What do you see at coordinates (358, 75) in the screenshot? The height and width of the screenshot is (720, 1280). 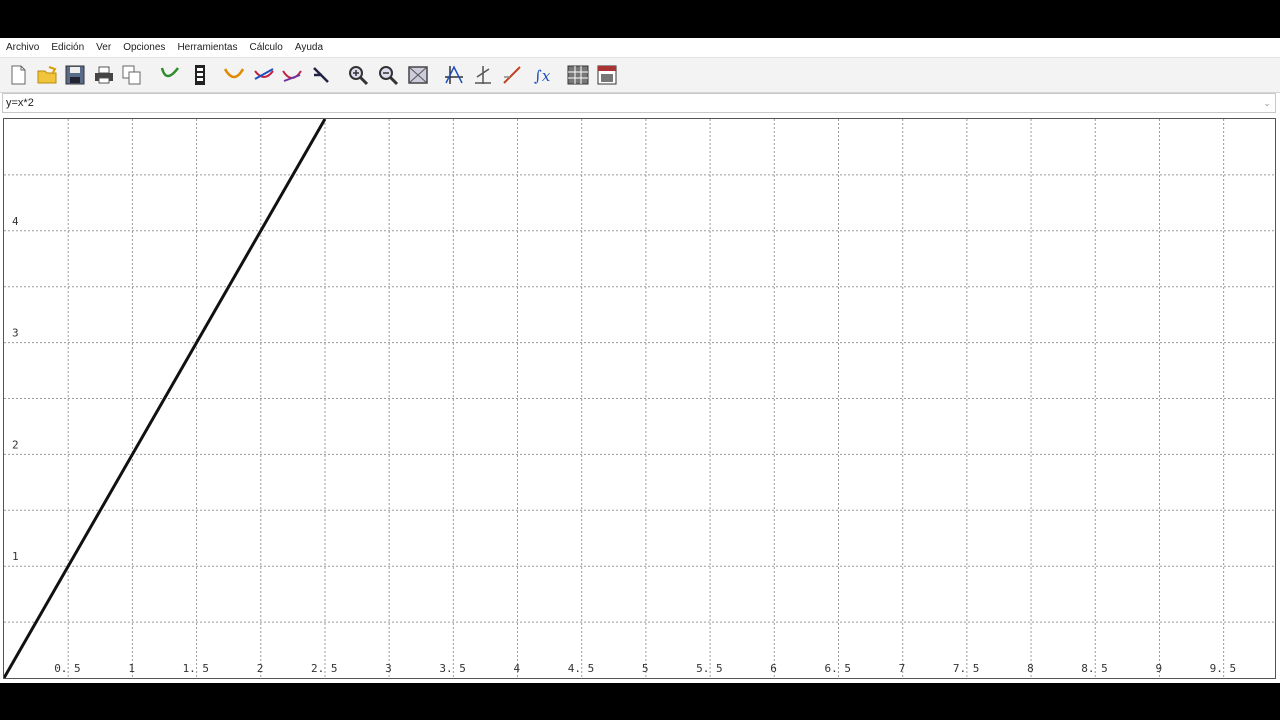 I see `zoom-in-icon` at bounding box center [358, 75].